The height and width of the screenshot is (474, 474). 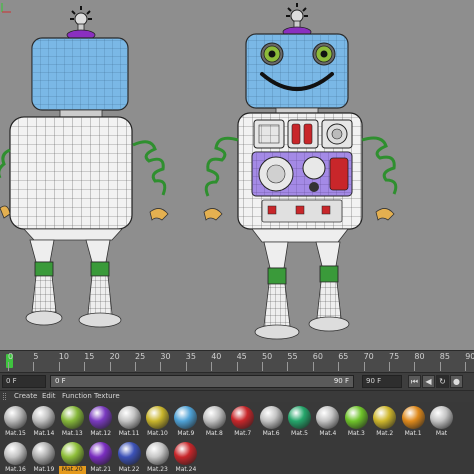 I want to click on material-swatch: Mat.5, so click(x=299, y=420).